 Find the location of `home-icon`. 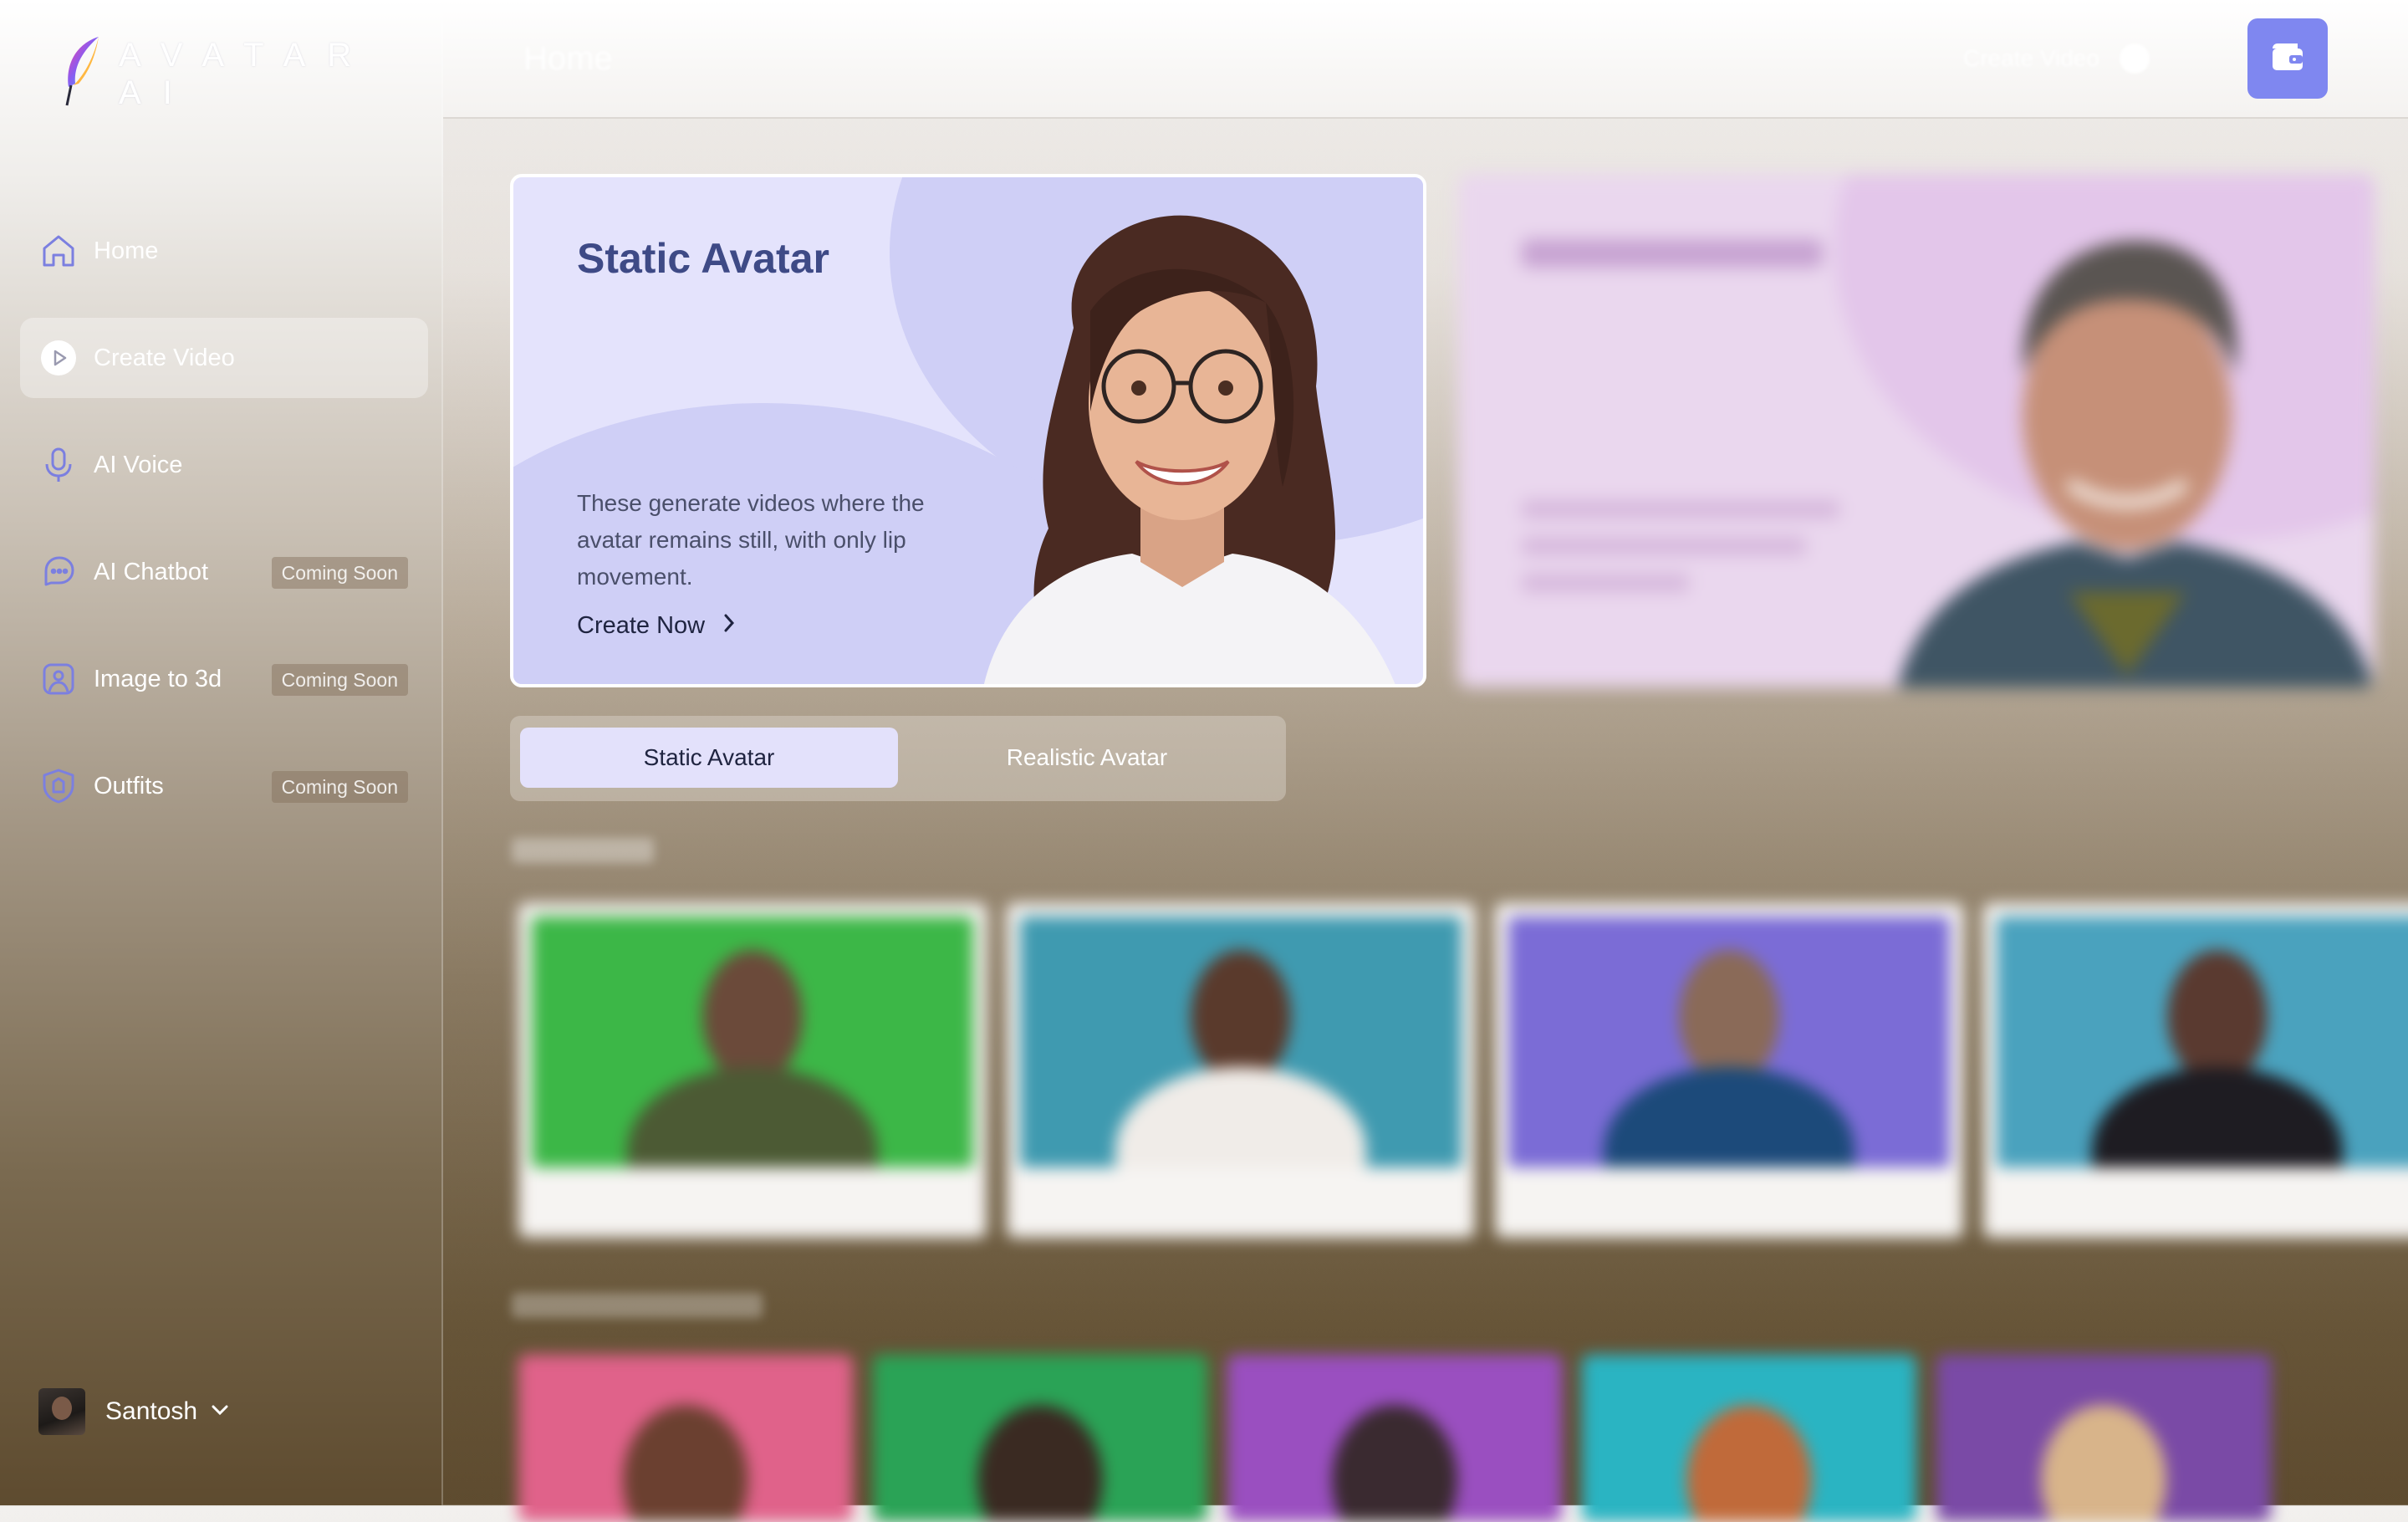

home-icon is located at coordinates (59, 251).